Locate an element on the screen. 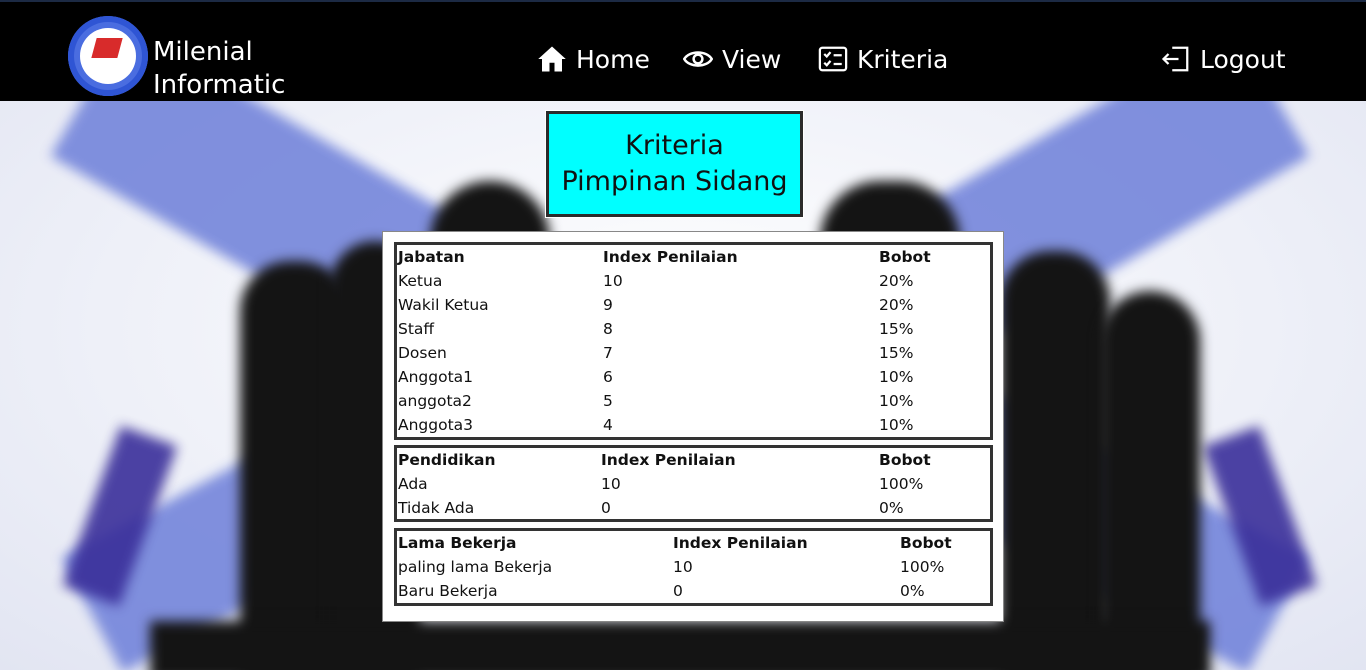 The image size is (1366, 670). home-icon is located at coordinates (552, 59).